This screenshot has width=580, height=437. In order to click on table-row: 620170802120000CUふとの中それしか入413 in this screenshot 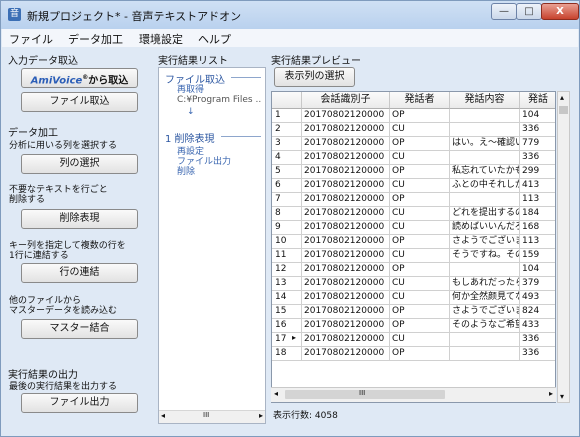, I will do `click(413, 186)`.